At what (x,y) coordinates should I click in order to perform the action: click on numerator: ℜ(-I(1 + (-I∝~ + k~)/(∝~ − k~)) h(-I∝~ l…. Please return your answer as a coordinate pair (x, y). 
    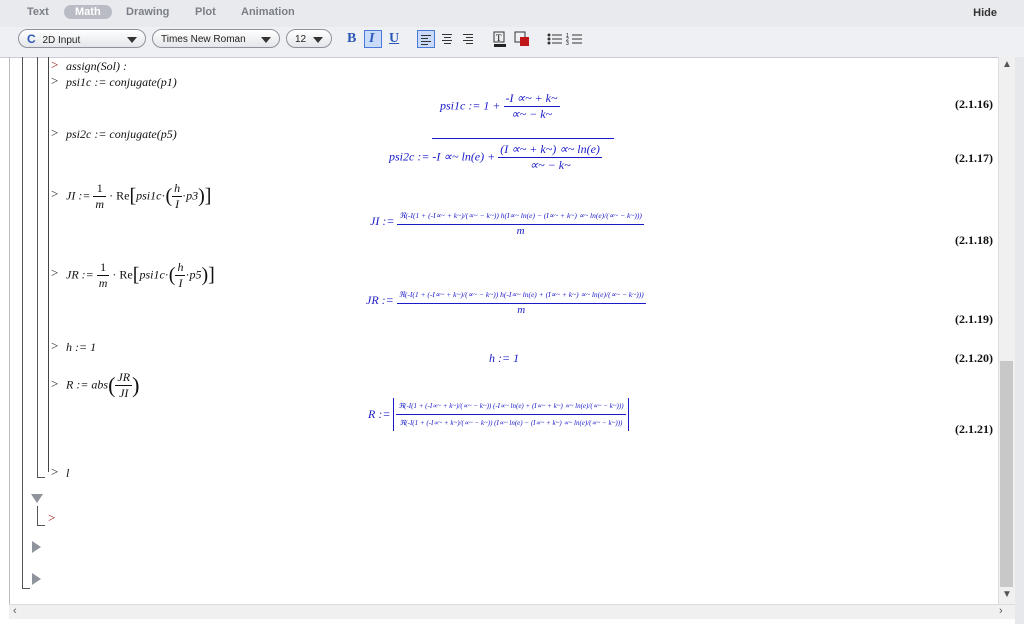
    Looking at the image, I should click on (521, 295).